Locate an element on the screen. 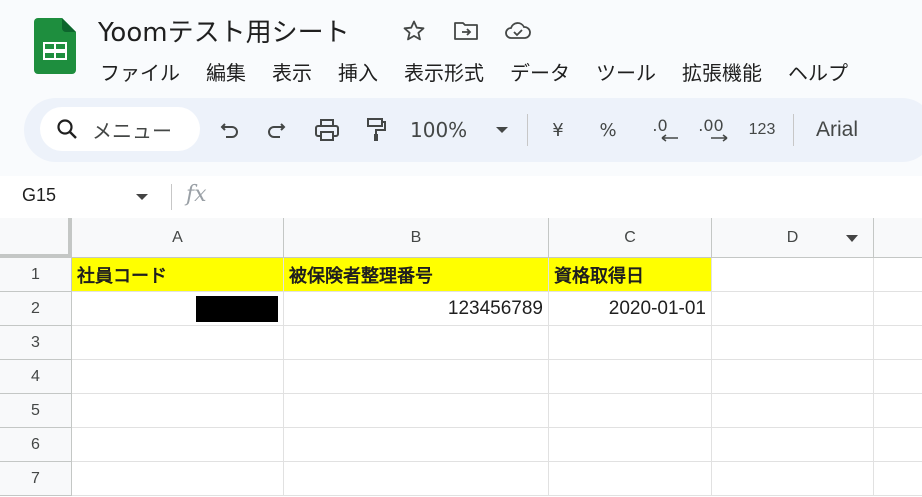  cell-a1: 社員コード is located at coordinates (178, 275).